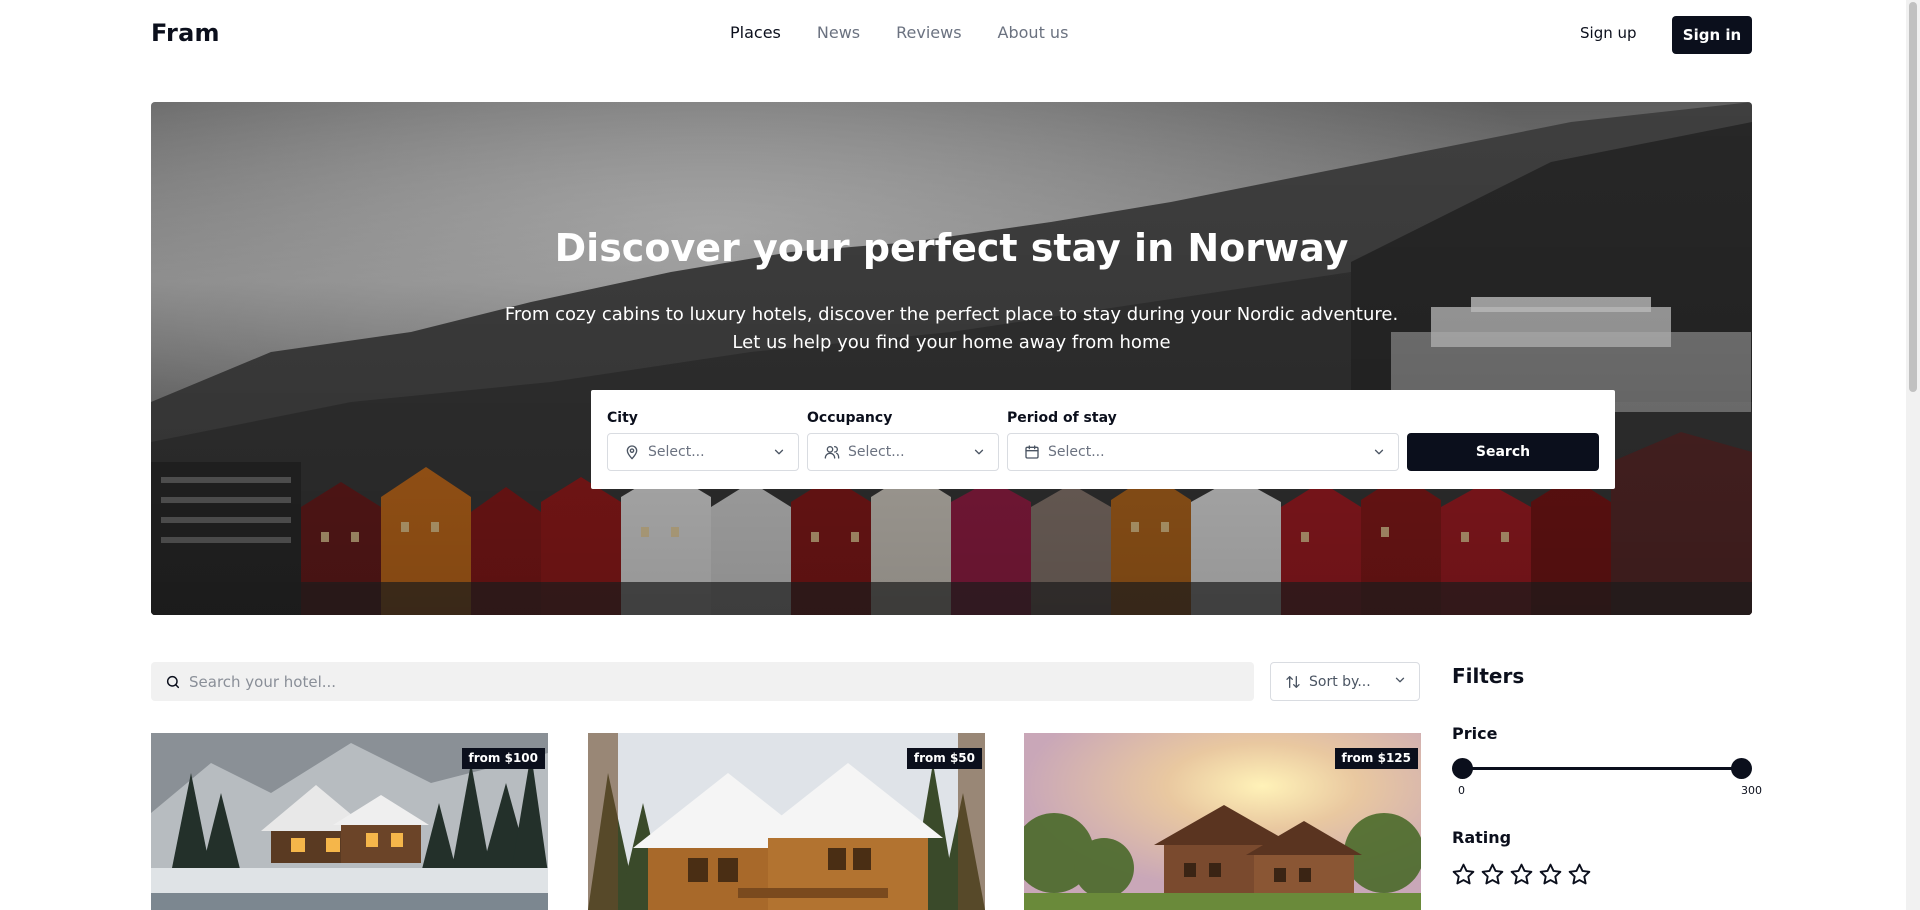 The height and width of the screenshot is (910, 1920). I want to click on price-range-max-label: 300, so click(1751, 790).